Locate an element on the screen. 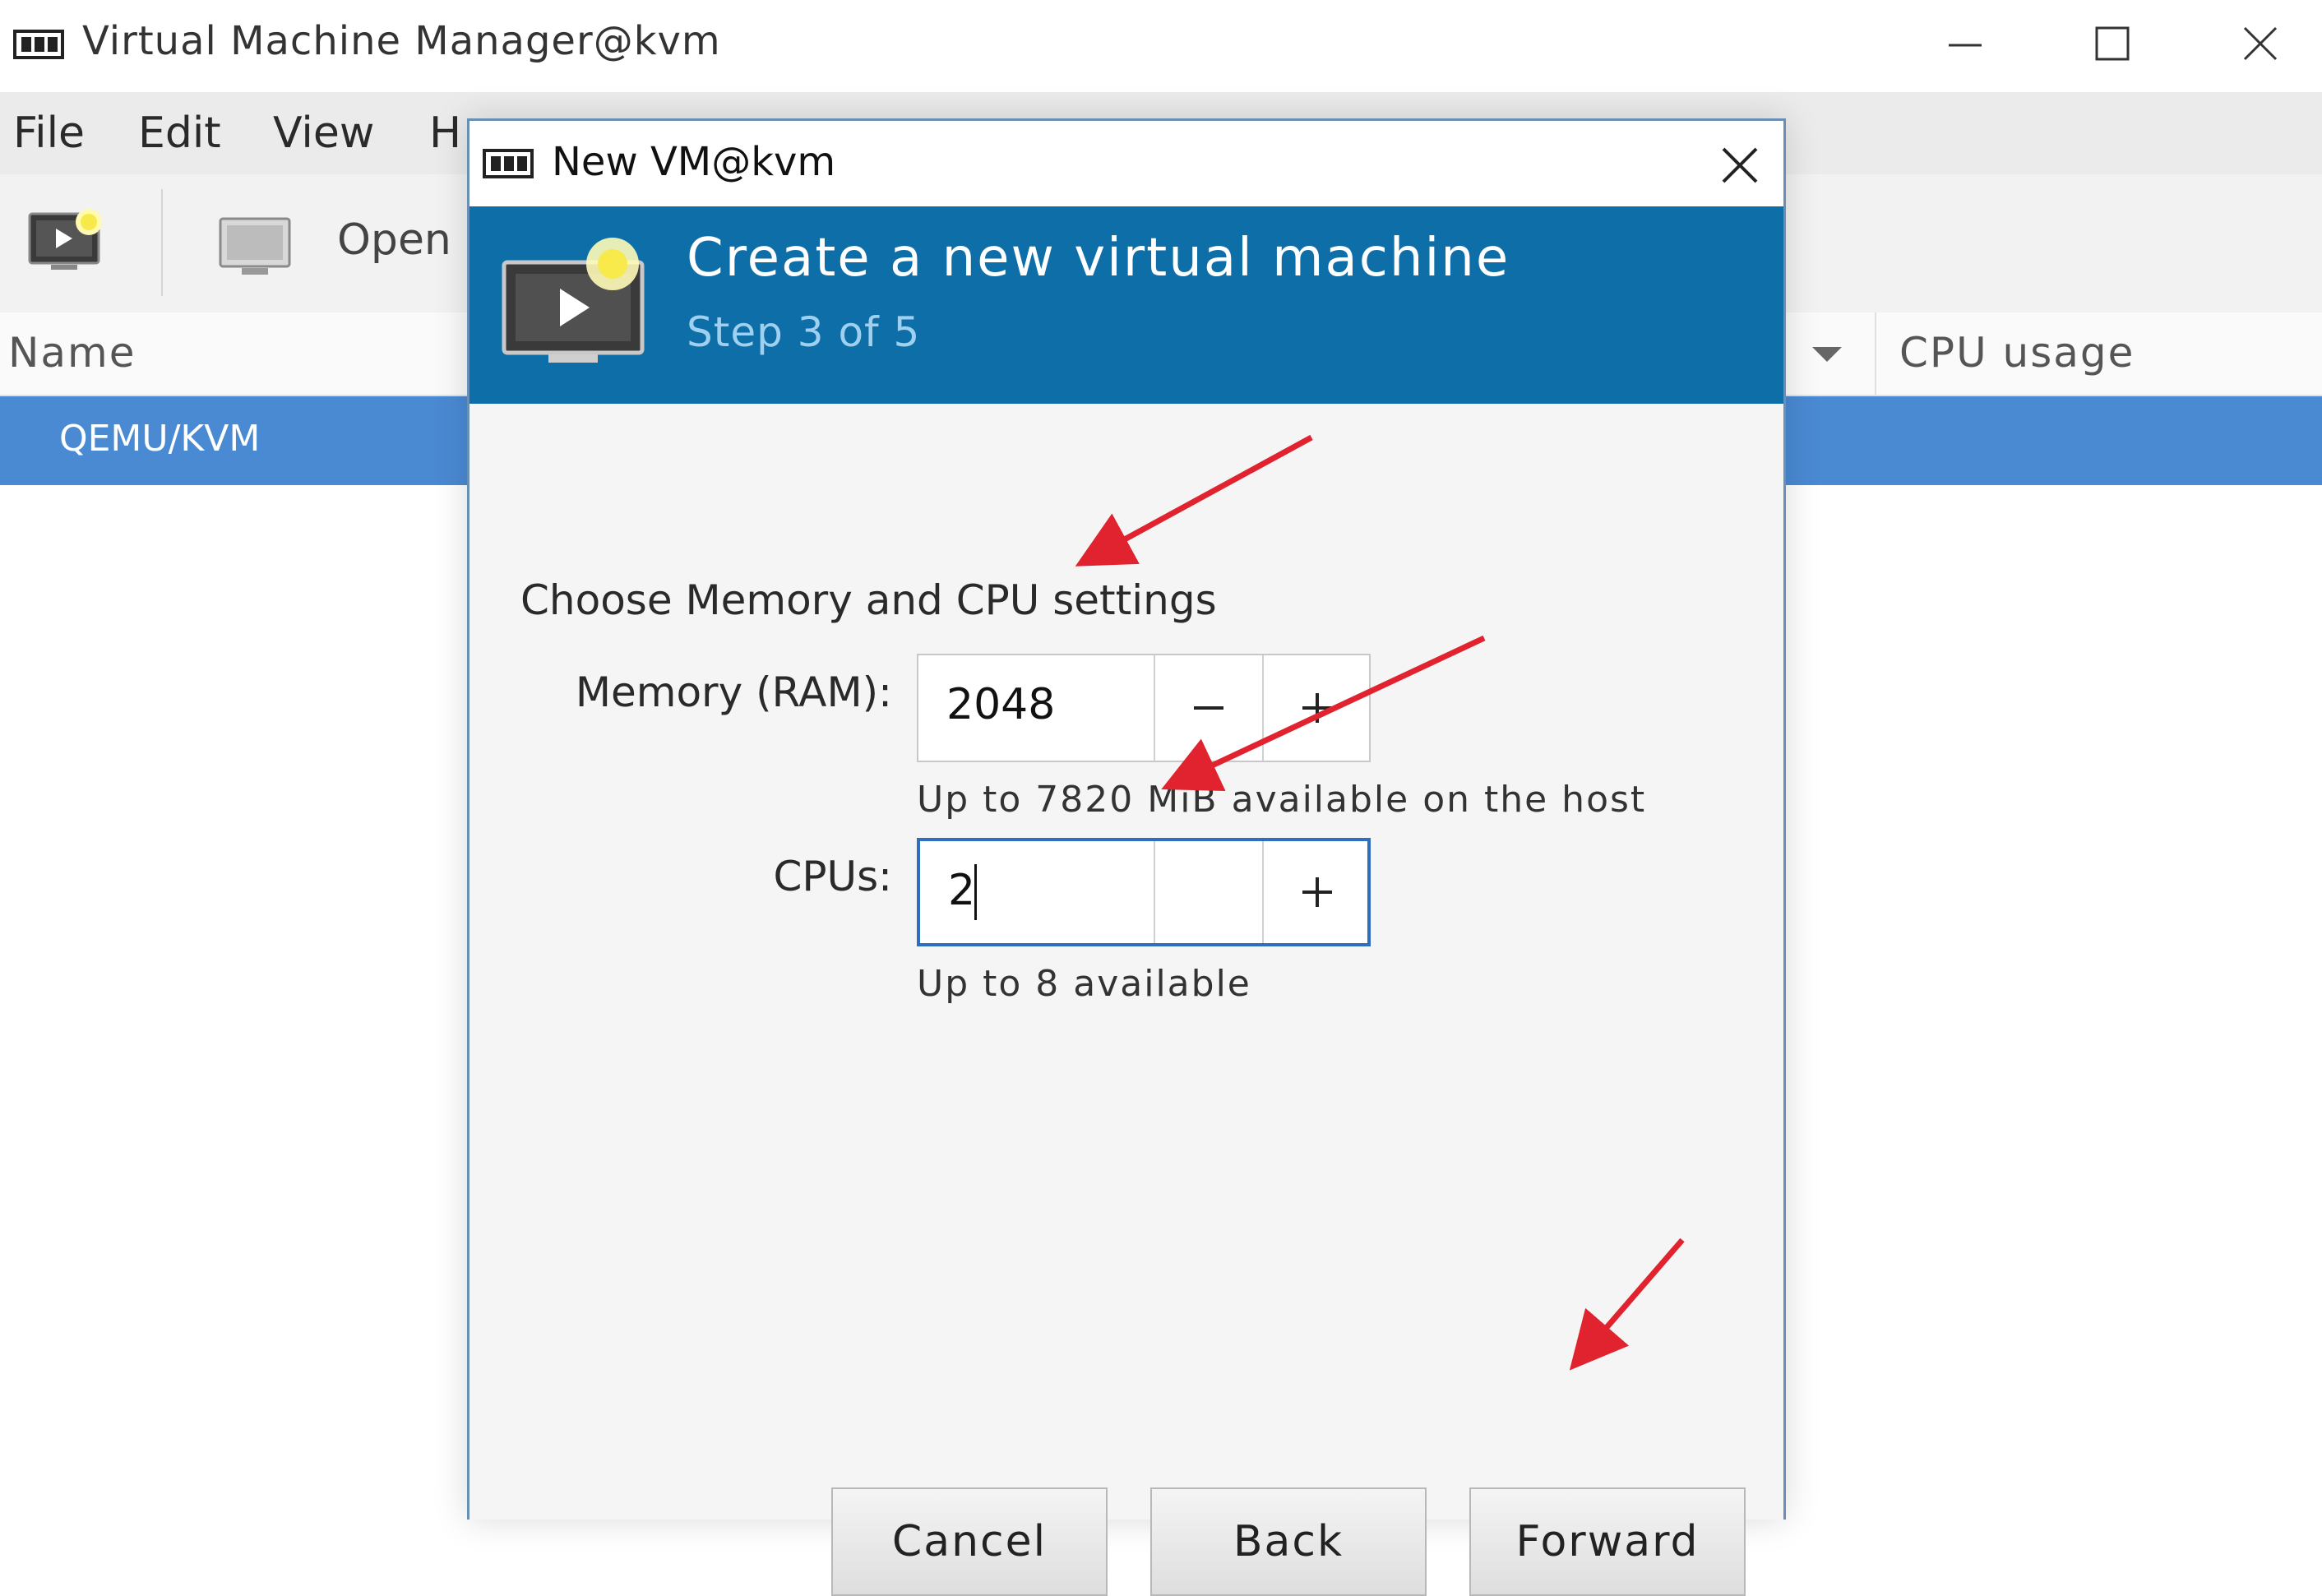  column-name: Name is located at coordinates (72, 353).